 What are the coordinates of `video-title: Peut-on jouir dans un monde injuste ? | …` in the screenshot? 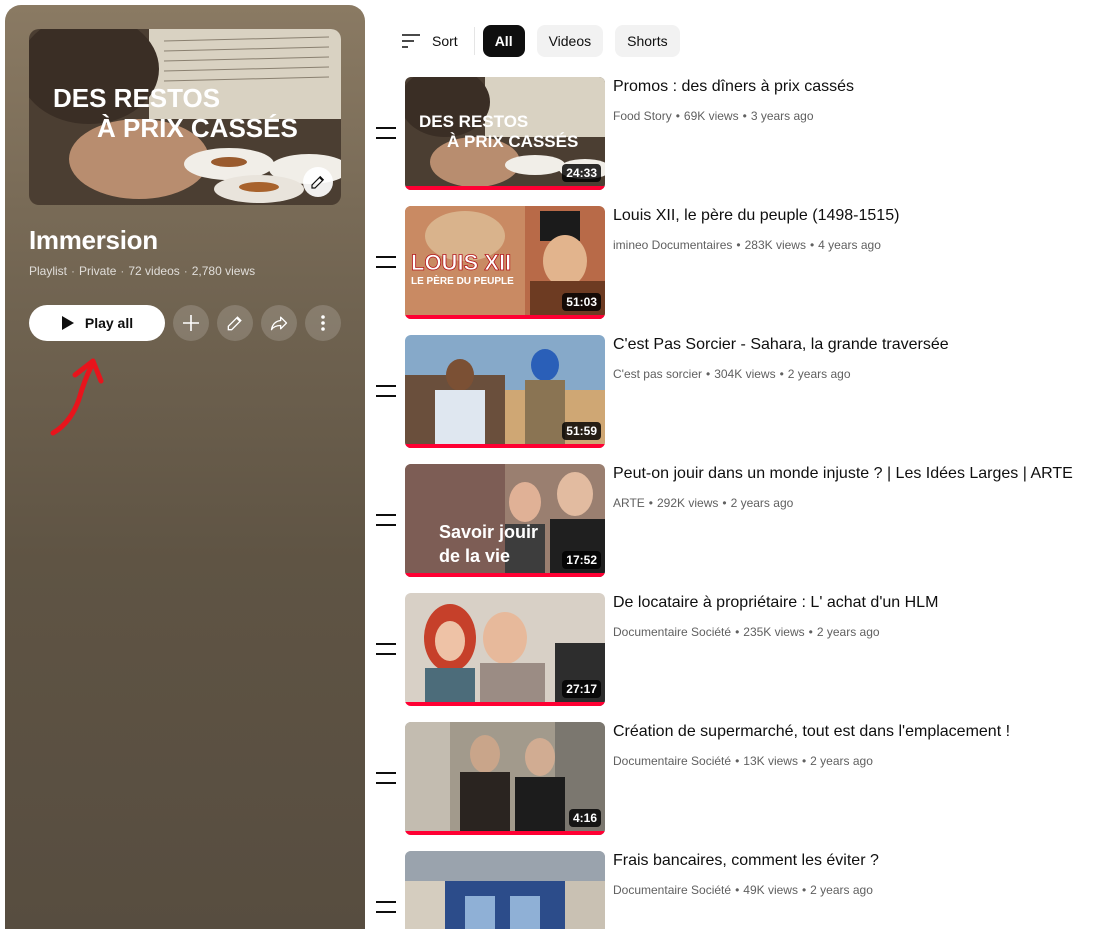 It's located at (843, 474).